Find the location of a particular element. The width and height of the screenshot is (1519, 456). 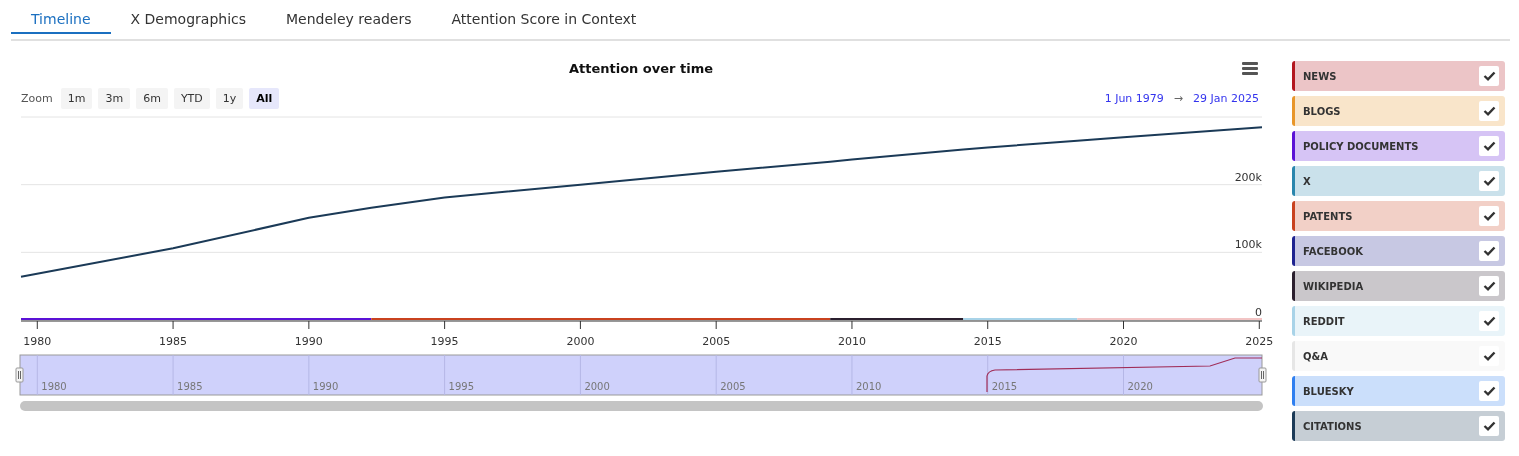

menu-icon is located at coordinates (1250, 68).